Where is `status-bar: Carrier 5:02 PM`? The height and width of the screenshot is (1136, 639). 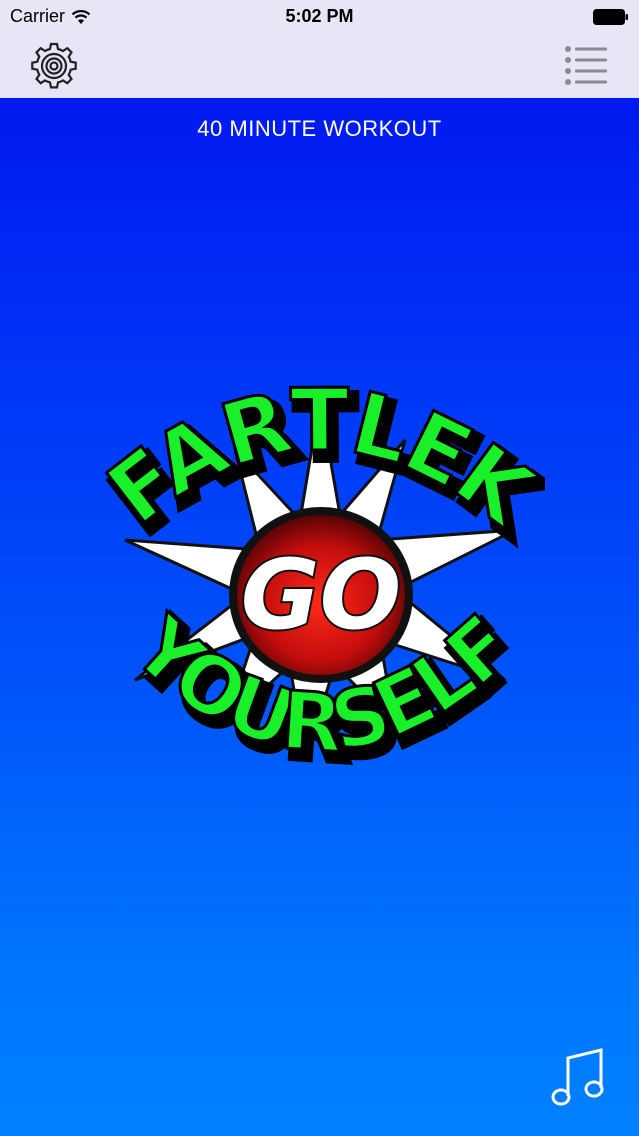 status-bar: Carrier 5:02 PM is located at coordinates (319, 17).